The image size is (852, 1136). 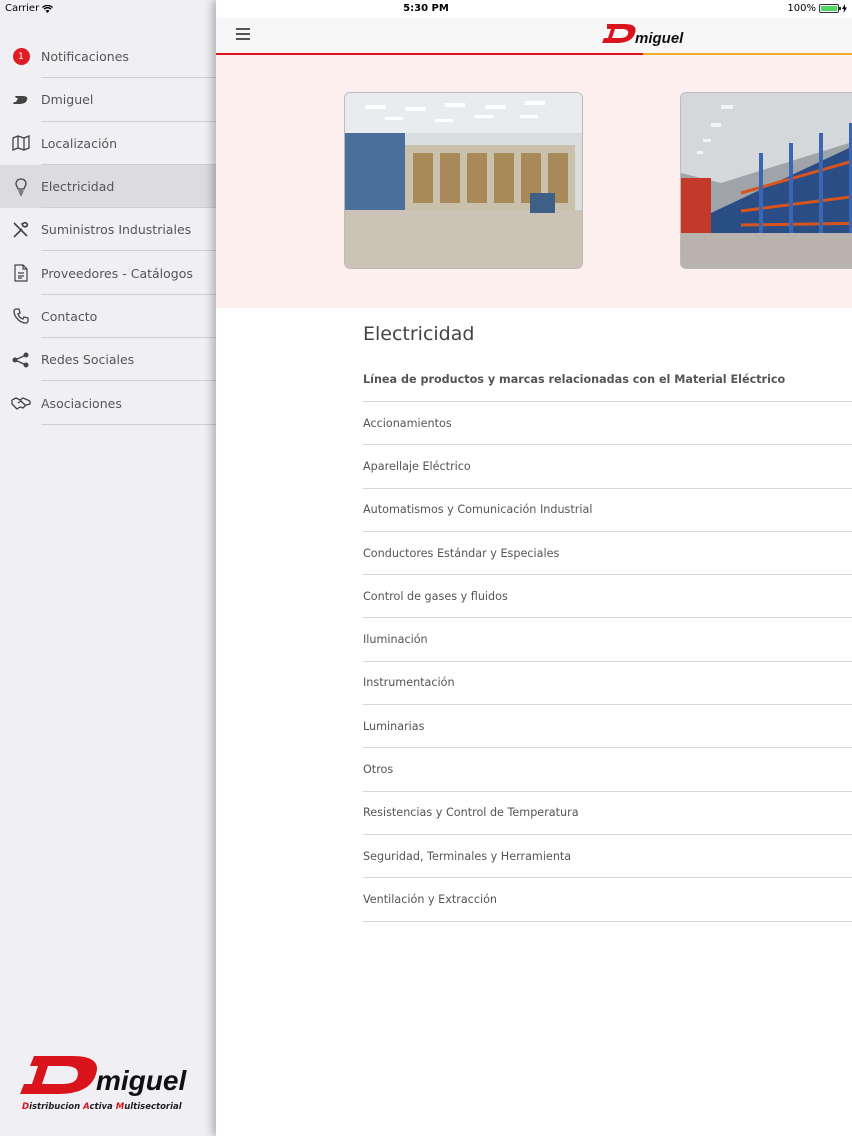 What do you see at coordinates (21, 316) in the screenshot?
I see `phone-icon` at bounding box center [21, 316].